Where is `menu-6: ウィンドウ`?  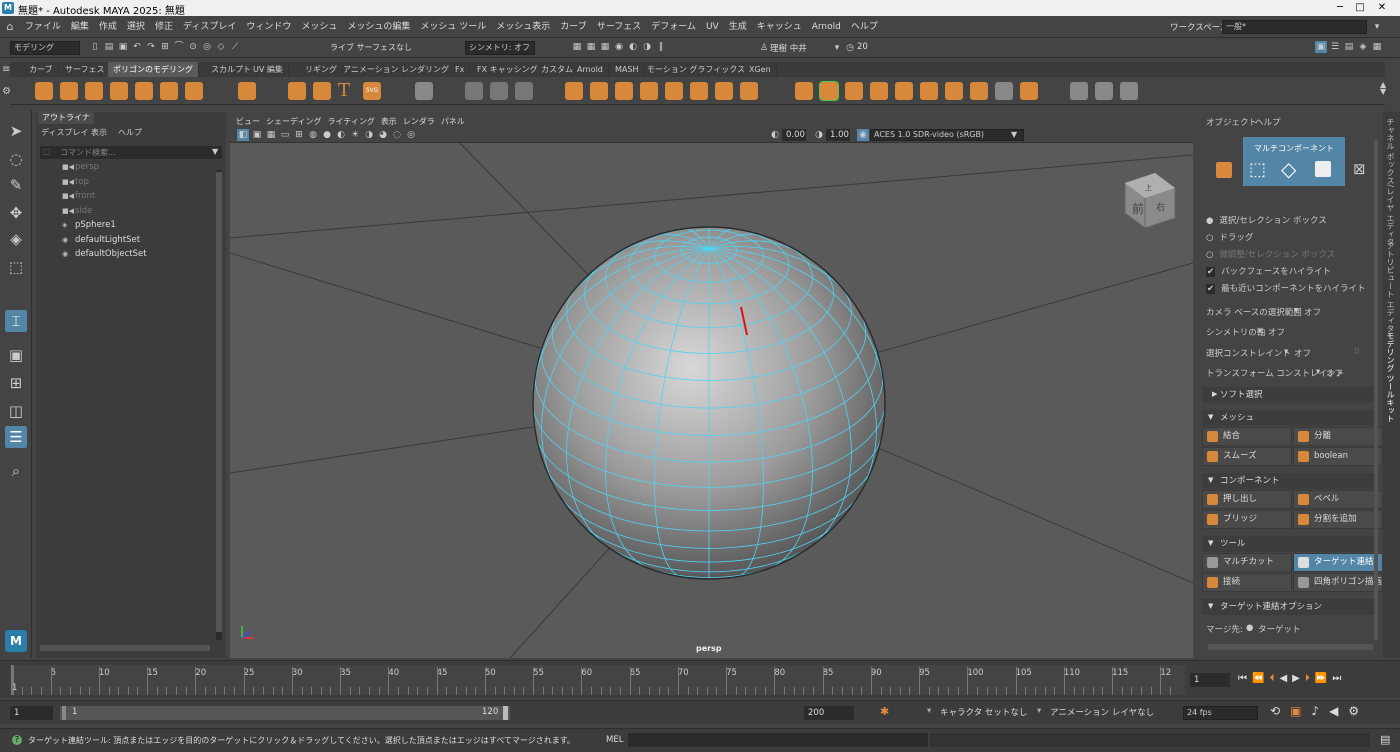
menu-6: ウィンドウ is located at coordinates (268, 27).